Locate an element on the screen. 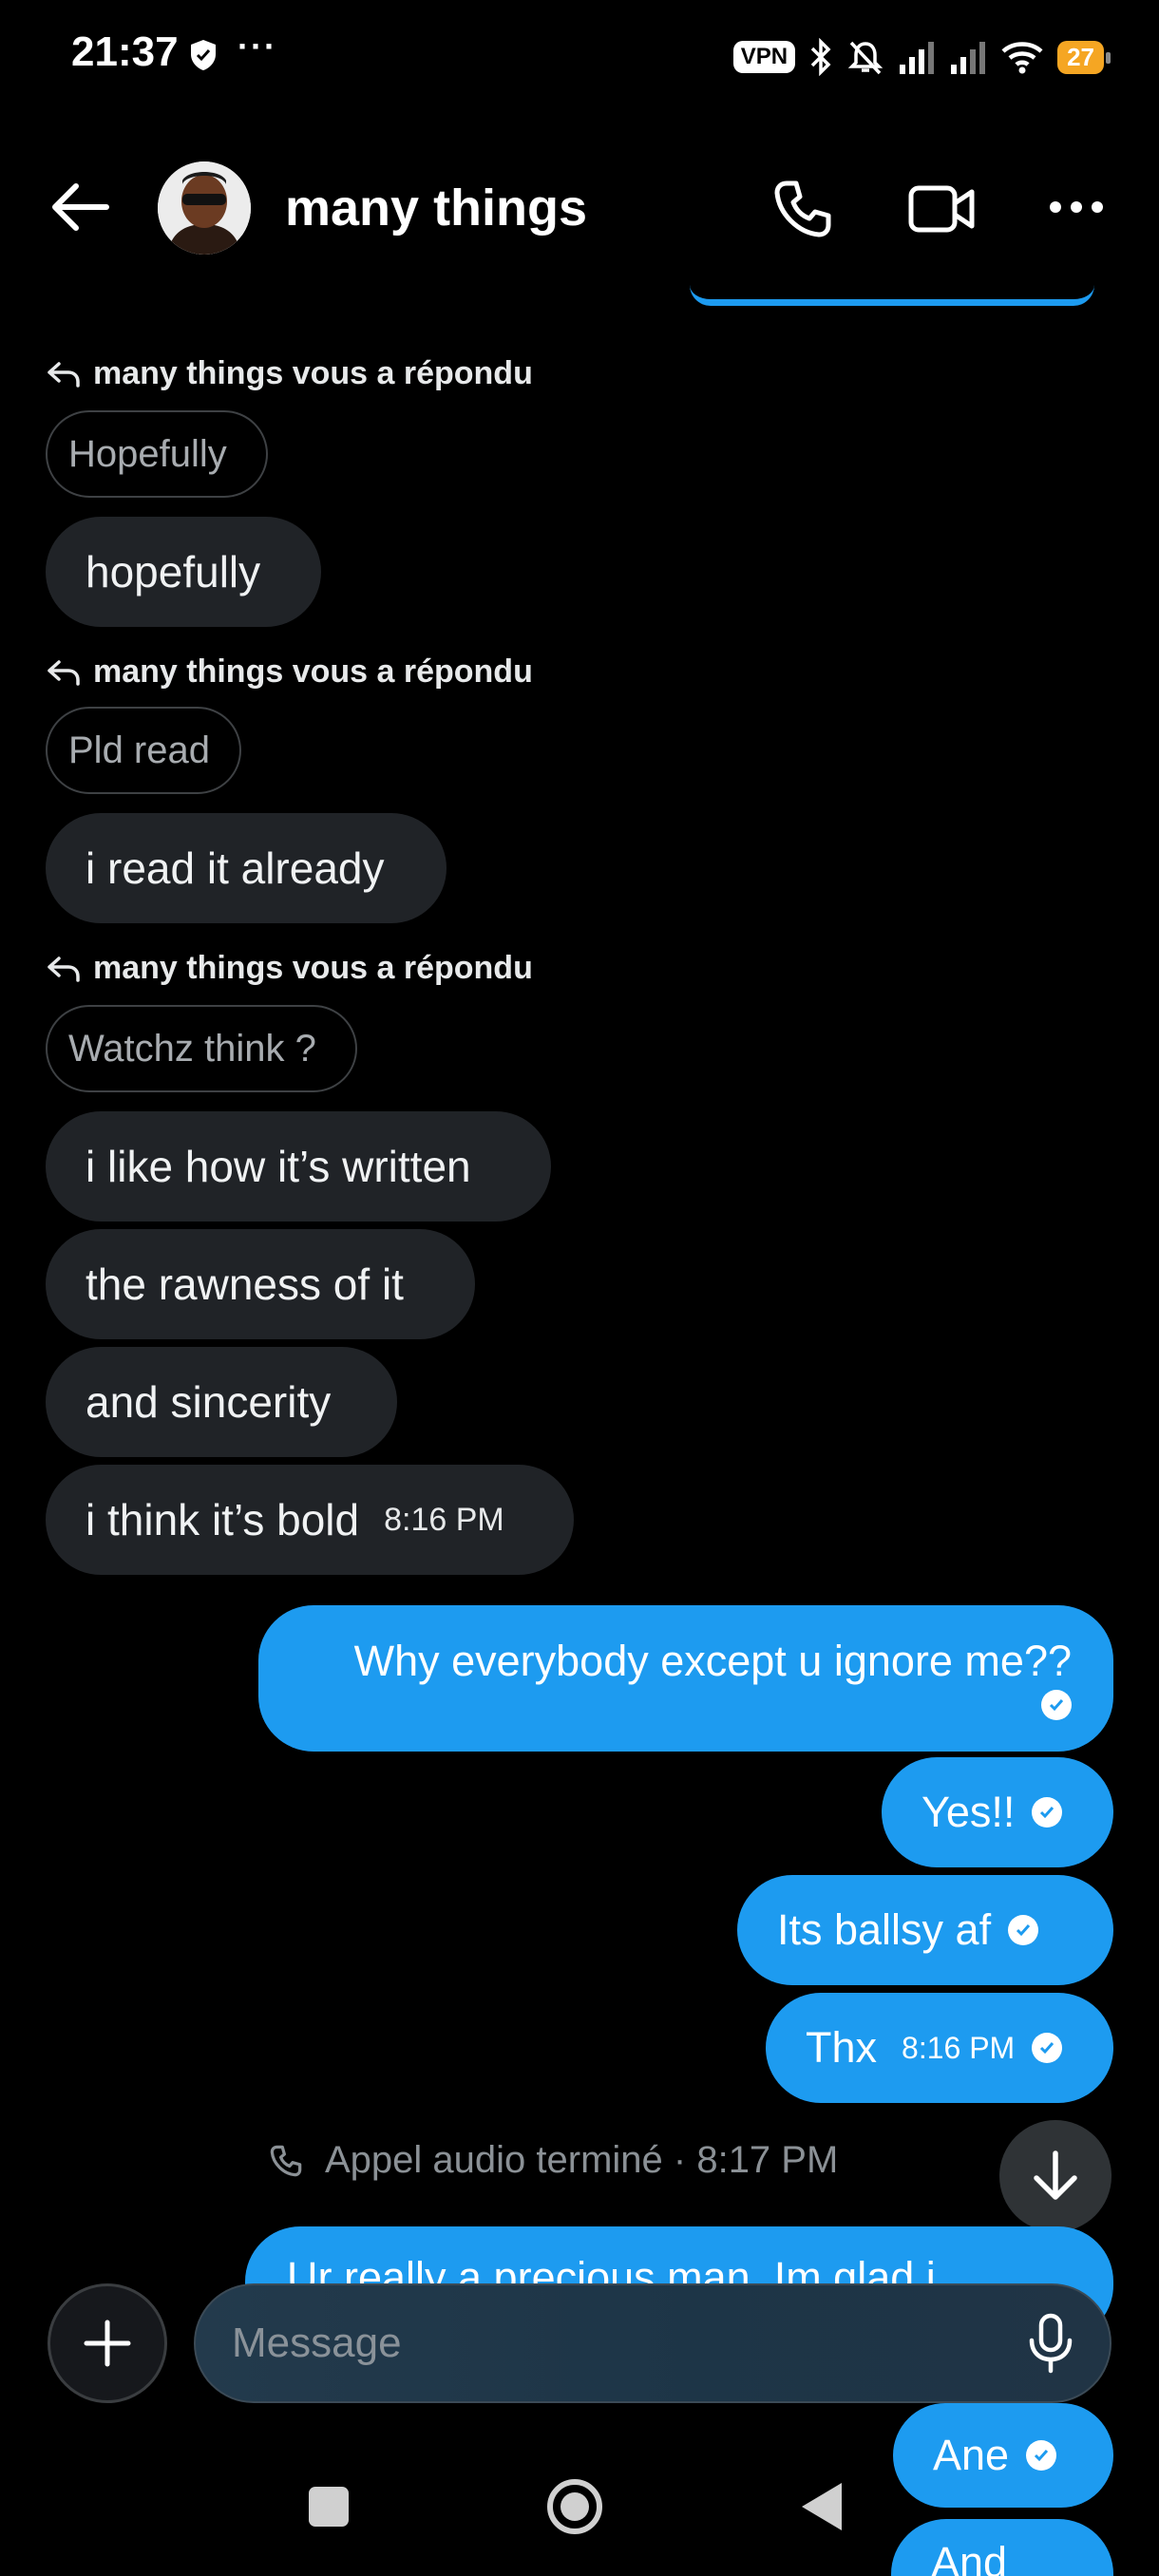 The image size is (1159, 2576). message-text: Thx is located at coordinates (842, 2047).